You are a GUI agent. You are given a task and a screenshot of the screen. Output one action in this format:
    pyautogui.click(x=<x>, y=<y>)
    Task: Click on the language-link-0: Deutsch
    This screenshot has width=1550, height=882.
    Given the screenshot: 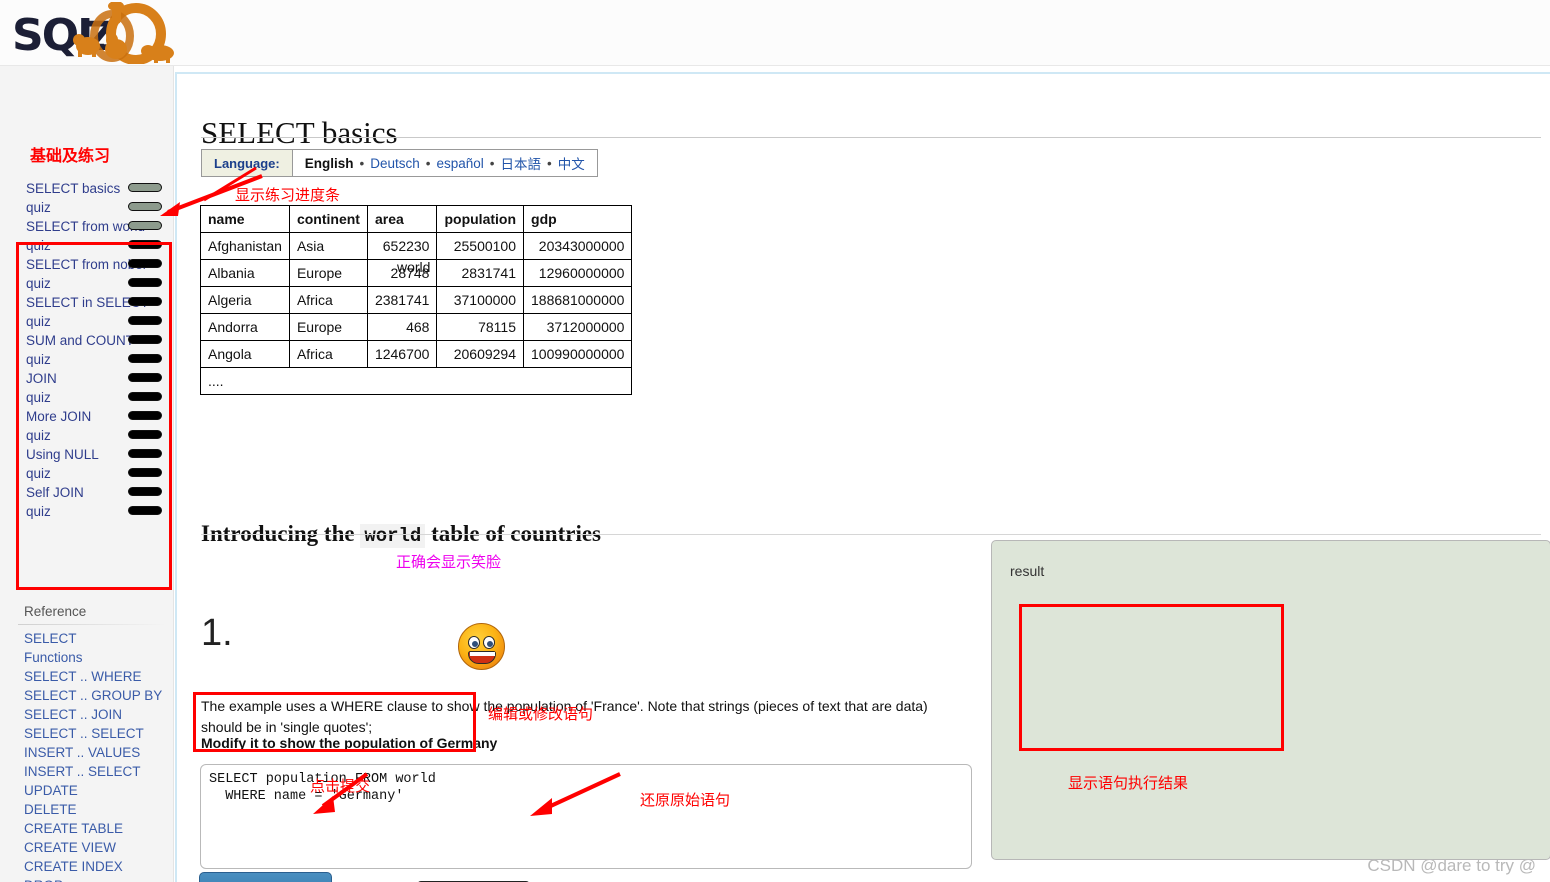 What is the action you would take?
    pyautogui.click(x=395, y=163)
    